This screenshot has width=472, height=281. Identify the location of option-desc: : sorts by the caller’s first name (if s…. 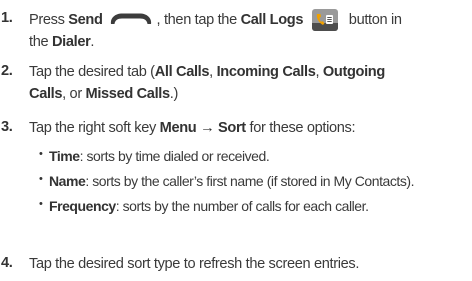
(250, 181).